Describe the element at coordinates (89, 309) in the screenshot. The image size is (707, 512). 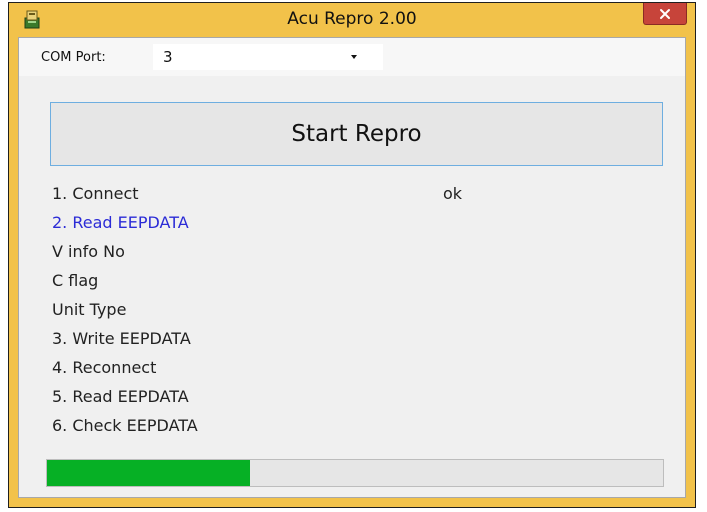
I see `step-item: Unit Type` at that location.